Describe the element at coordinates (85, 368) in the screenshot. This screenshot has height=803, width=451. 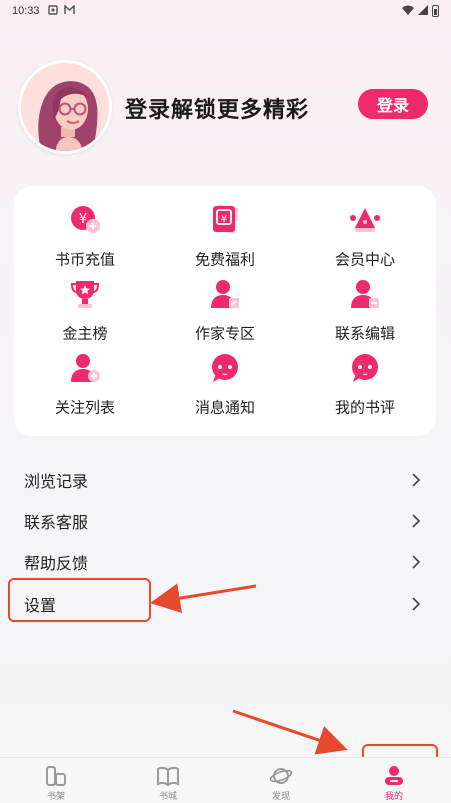
I see `follow-icon` at that location.